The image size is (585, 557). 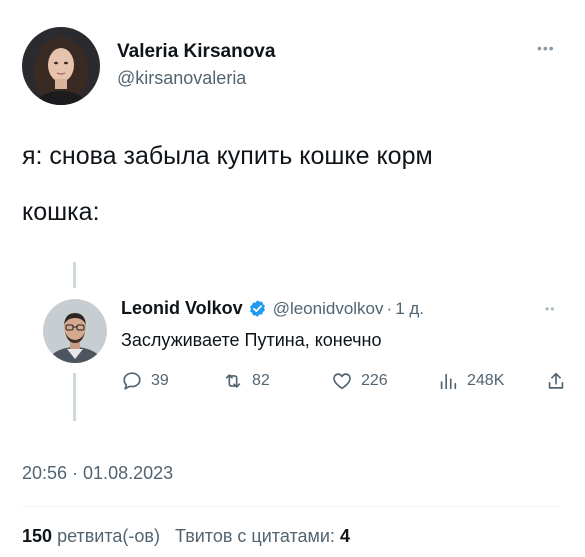 I want to click on reply-time: 1 д., so click(x=409, y=309).